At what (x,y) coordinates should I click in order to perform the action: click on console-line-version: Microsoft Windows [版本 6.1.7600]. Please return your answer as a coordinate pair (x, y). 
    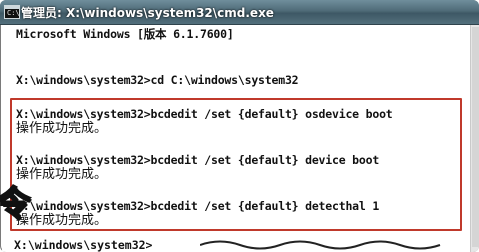
    Looking at the image, I should click on (125, 34).